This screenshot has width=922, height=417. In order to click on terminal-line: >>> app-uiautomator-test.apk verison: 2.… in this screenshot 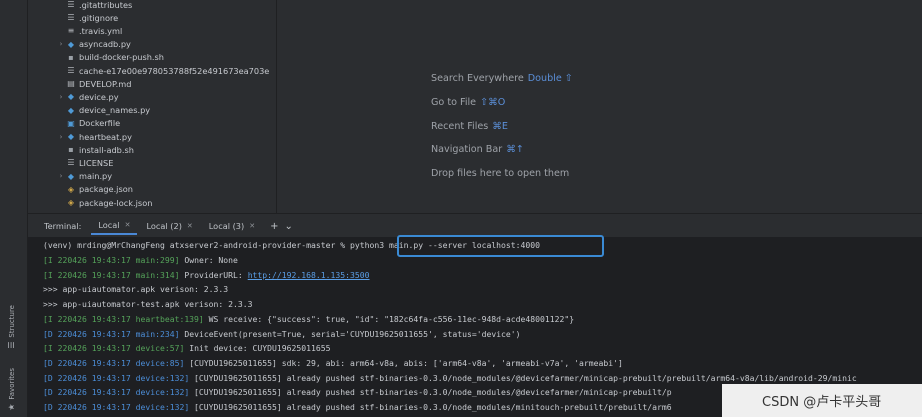, I will do `click(148, 304)`.